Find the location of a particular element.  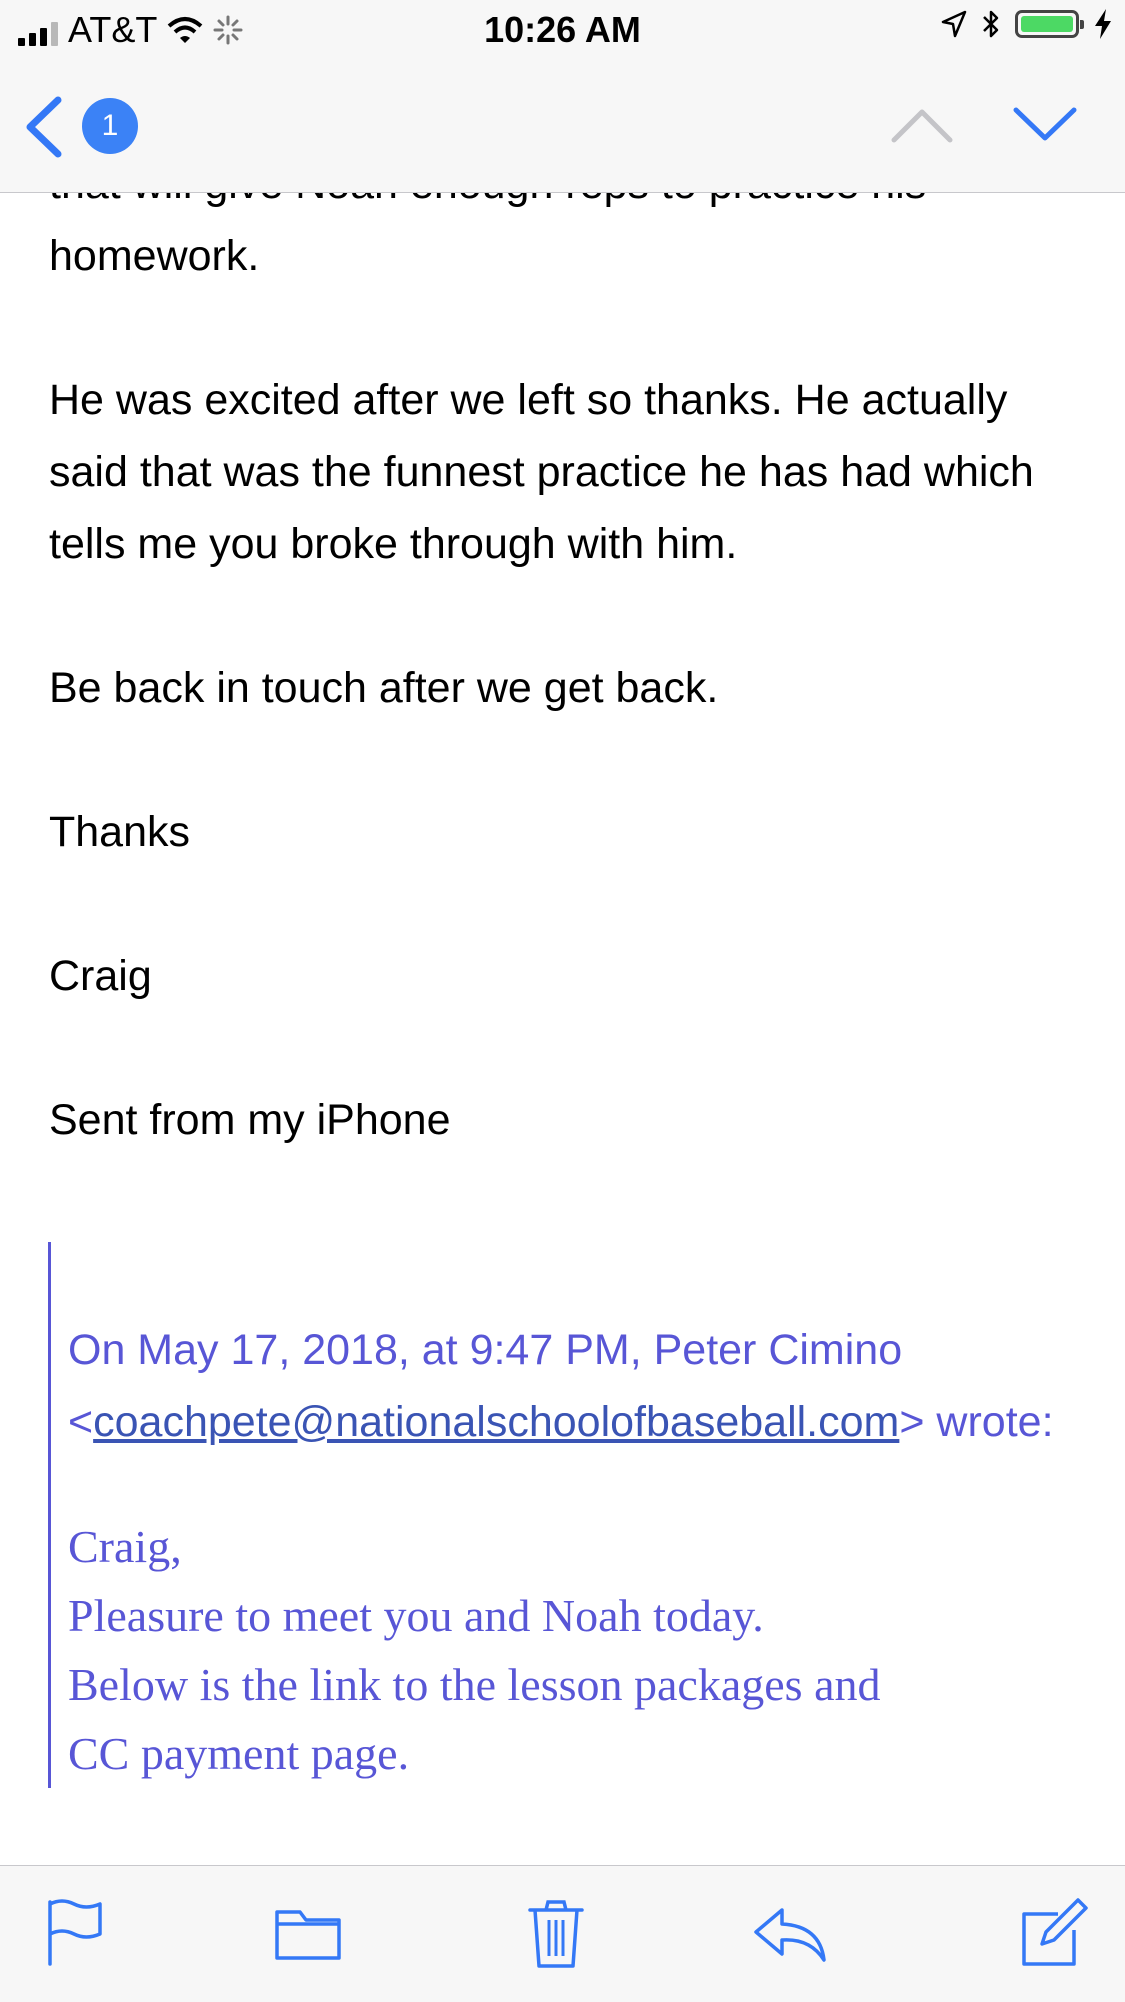

quote-header-suffix: > wrote: is located at coordinates (976, 1422).